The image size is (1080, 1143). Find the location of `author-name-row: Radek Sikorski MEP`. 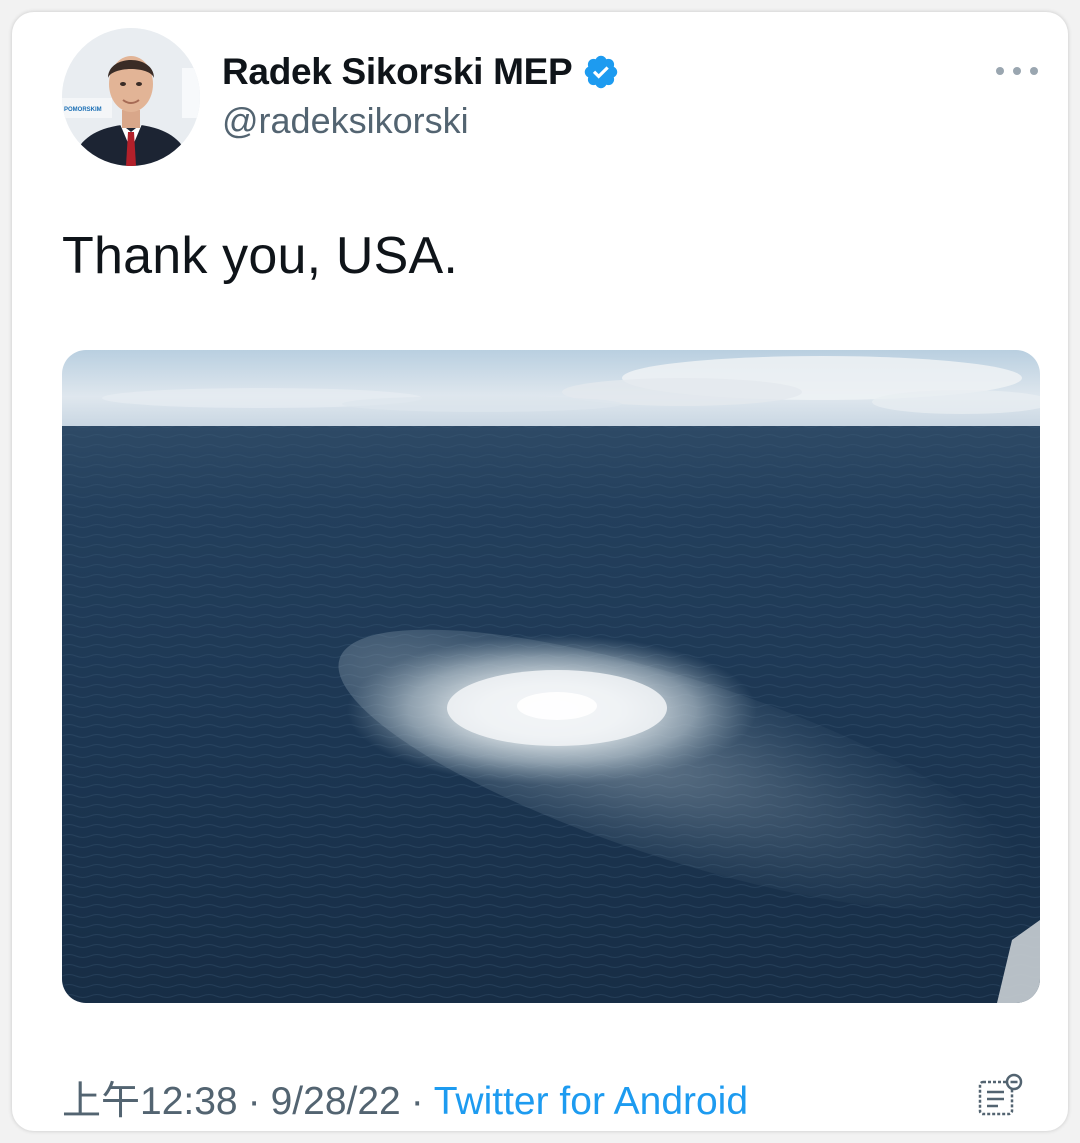

author-name-row: Radek Sikorski MEP is located at coordinates (421, 72).